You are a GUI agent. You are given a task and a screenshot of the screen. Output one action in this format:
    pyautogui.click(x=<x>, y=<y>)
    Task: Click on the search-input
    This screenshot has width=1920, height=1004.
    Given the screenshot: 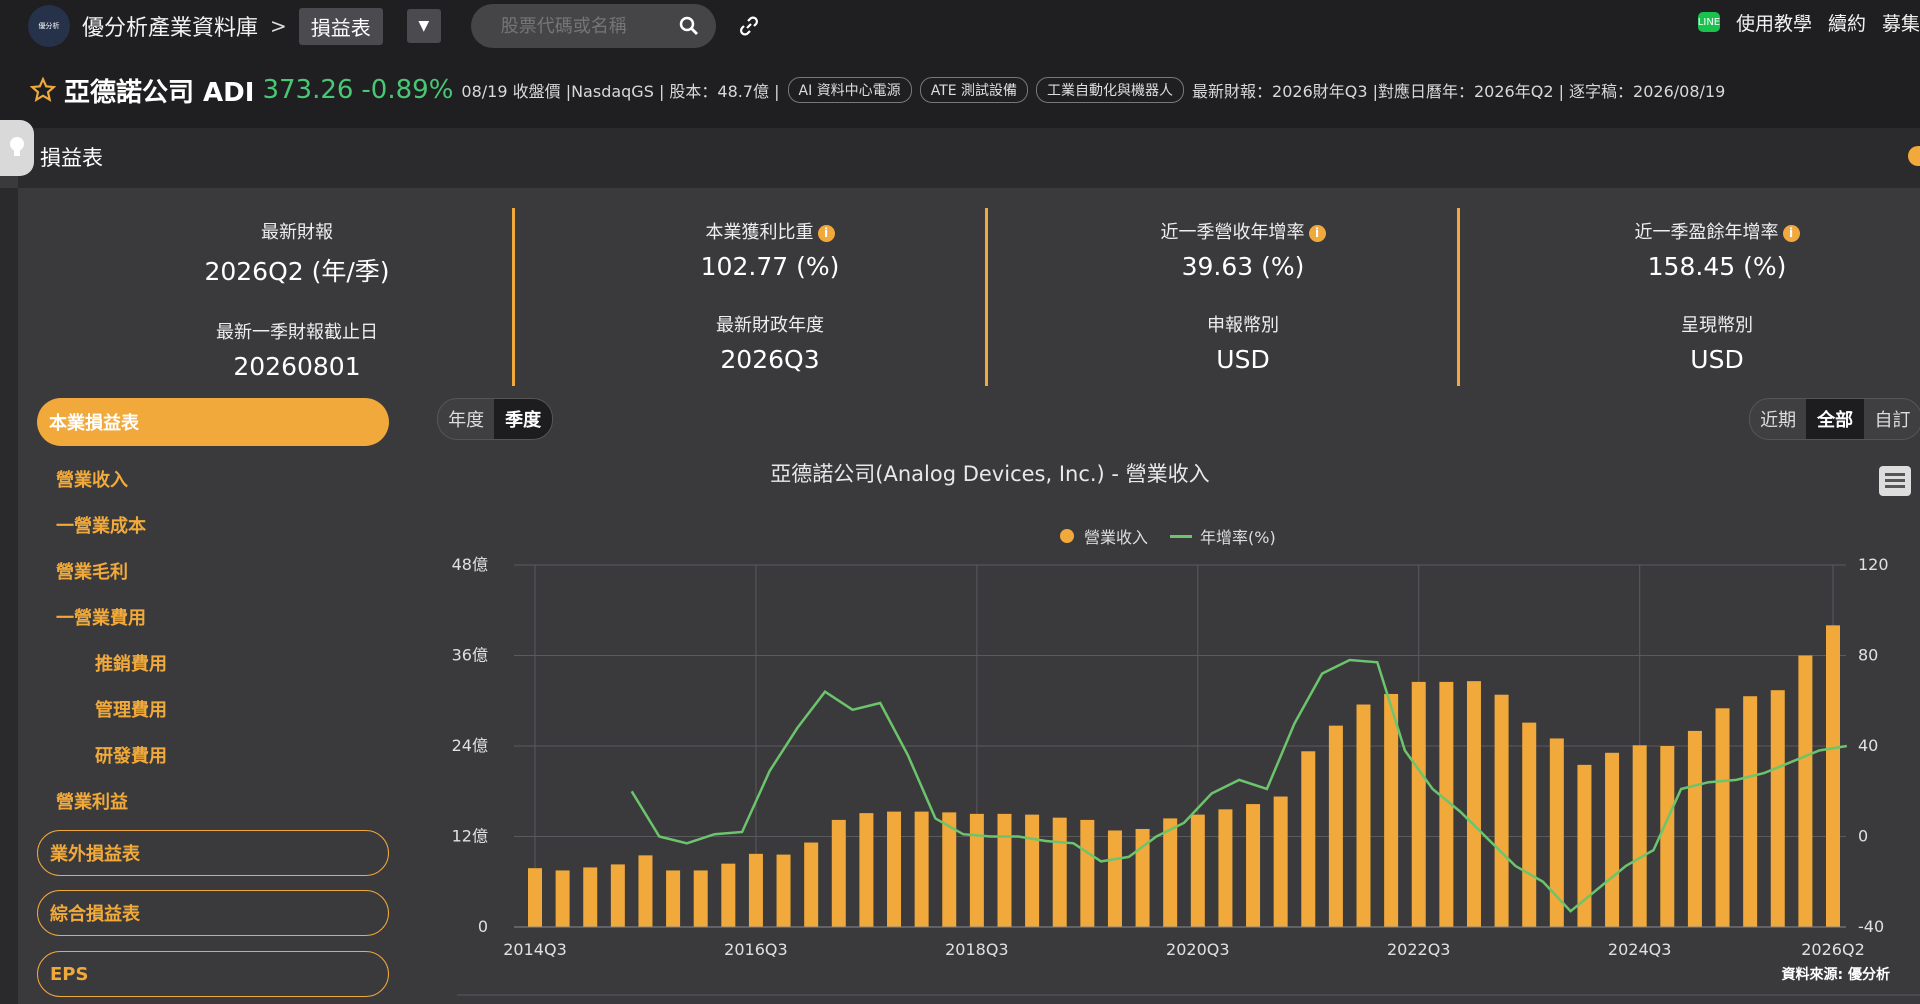 What is the action you would take?
    pyautogui.click(x=585, y=26)
    